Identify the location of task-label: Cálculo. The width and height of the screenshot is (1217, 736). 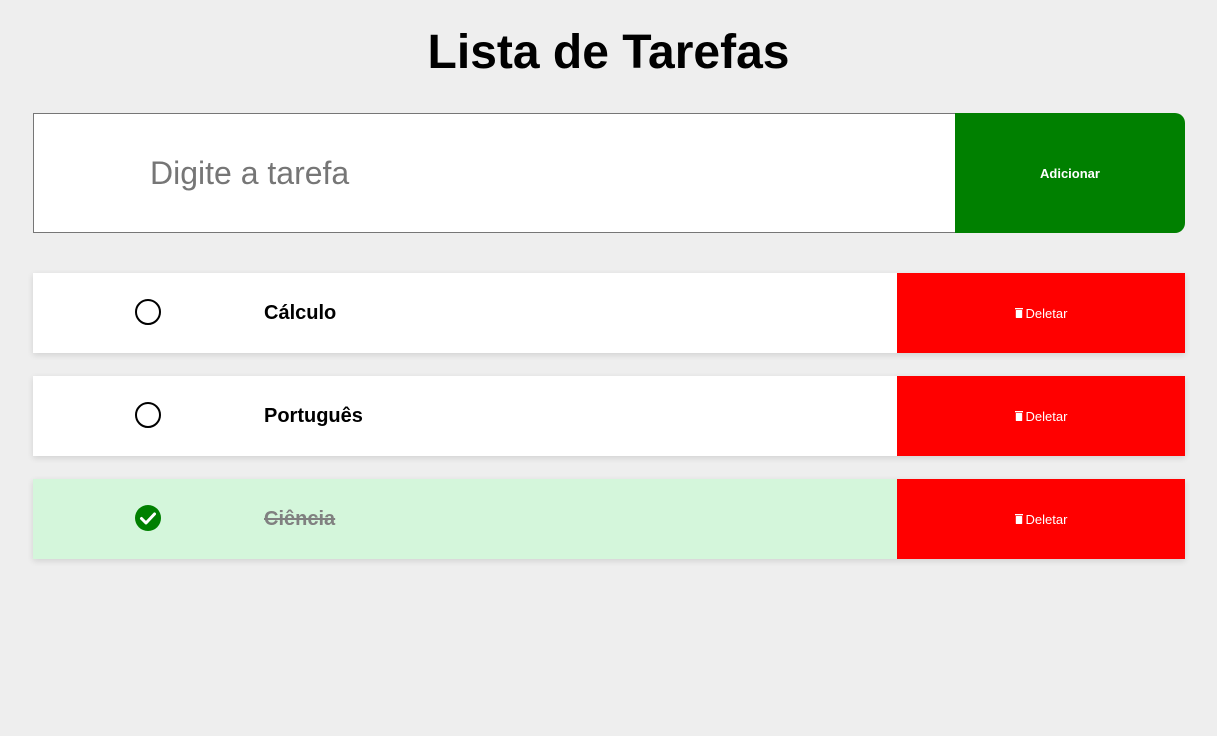
(300, 313).